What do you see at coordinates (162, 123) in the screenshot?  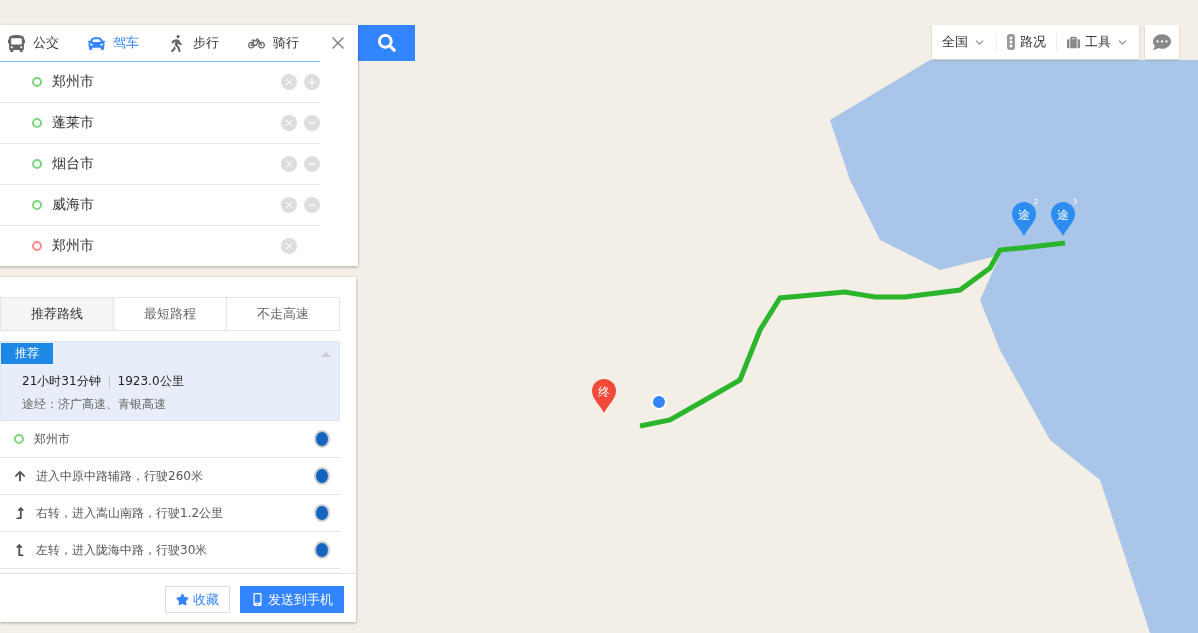 I see `stop-input-field: 蓬莱市` at bounding box center [162, 123].